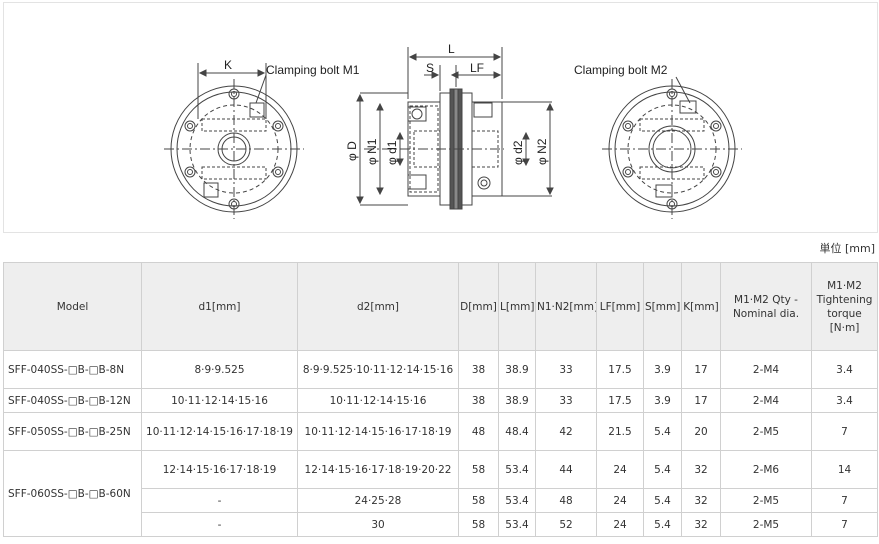 The height and width of the screenshot is (544, 879). What do you see at coordinates (219, 369) in the screenshot?
I see `cell-d1: 8·9·9.525` at bounding box center [219, 369].